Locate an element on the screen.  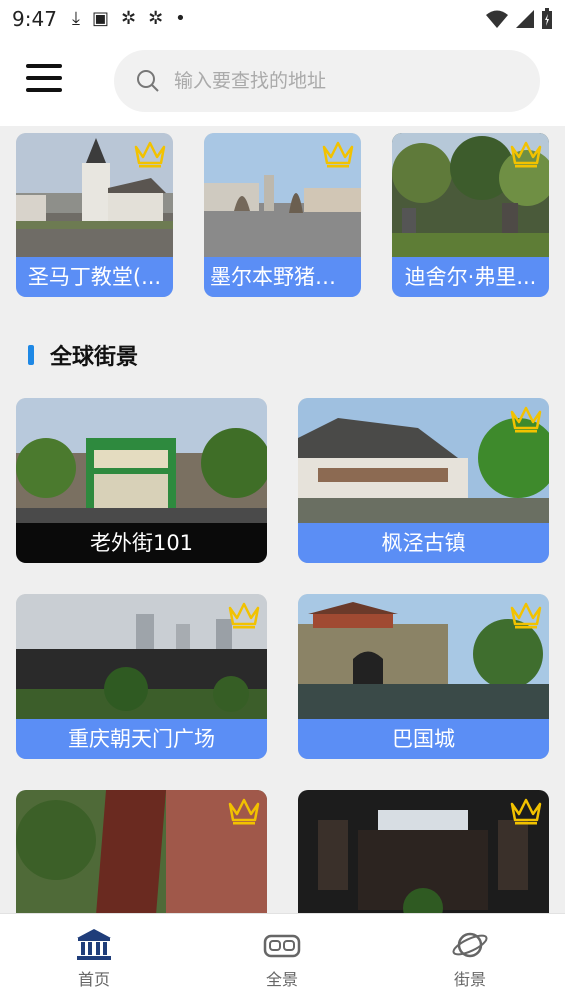
scene-card: 巴国城 is located at coordinates (423, 676).